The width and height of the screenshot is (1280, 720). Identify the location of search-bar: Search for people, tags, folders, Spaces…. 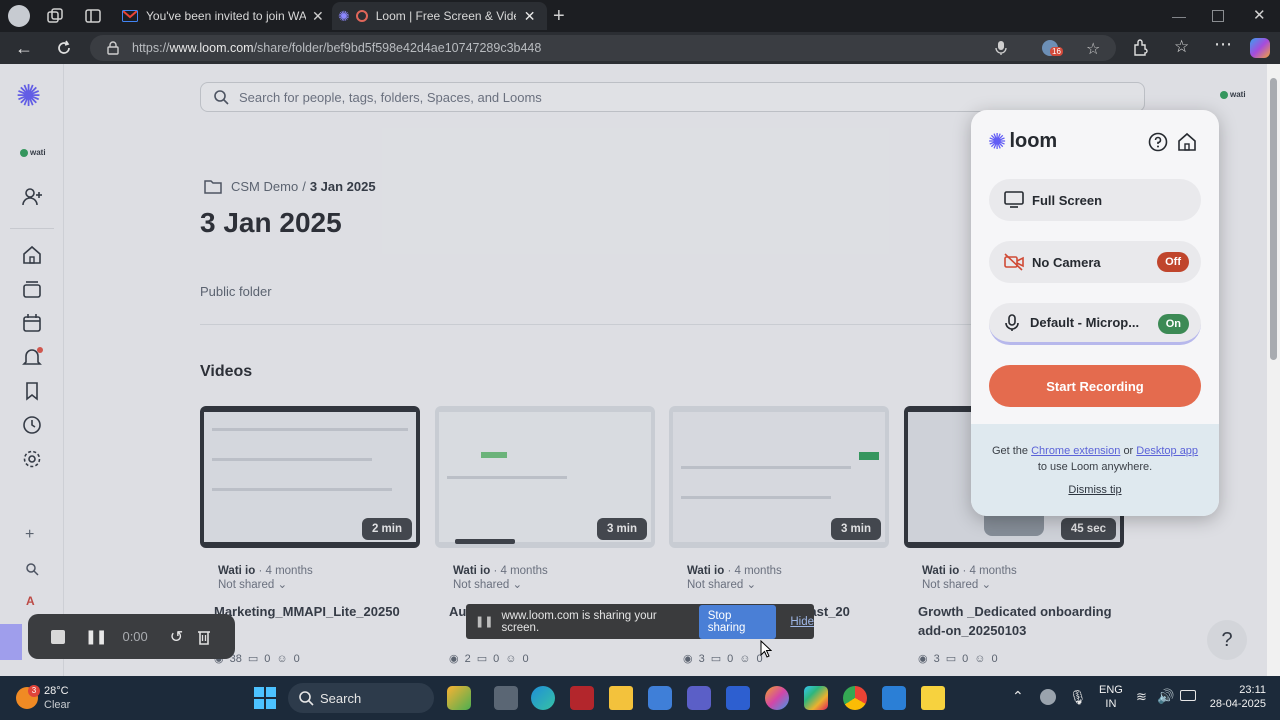
(672, 97).